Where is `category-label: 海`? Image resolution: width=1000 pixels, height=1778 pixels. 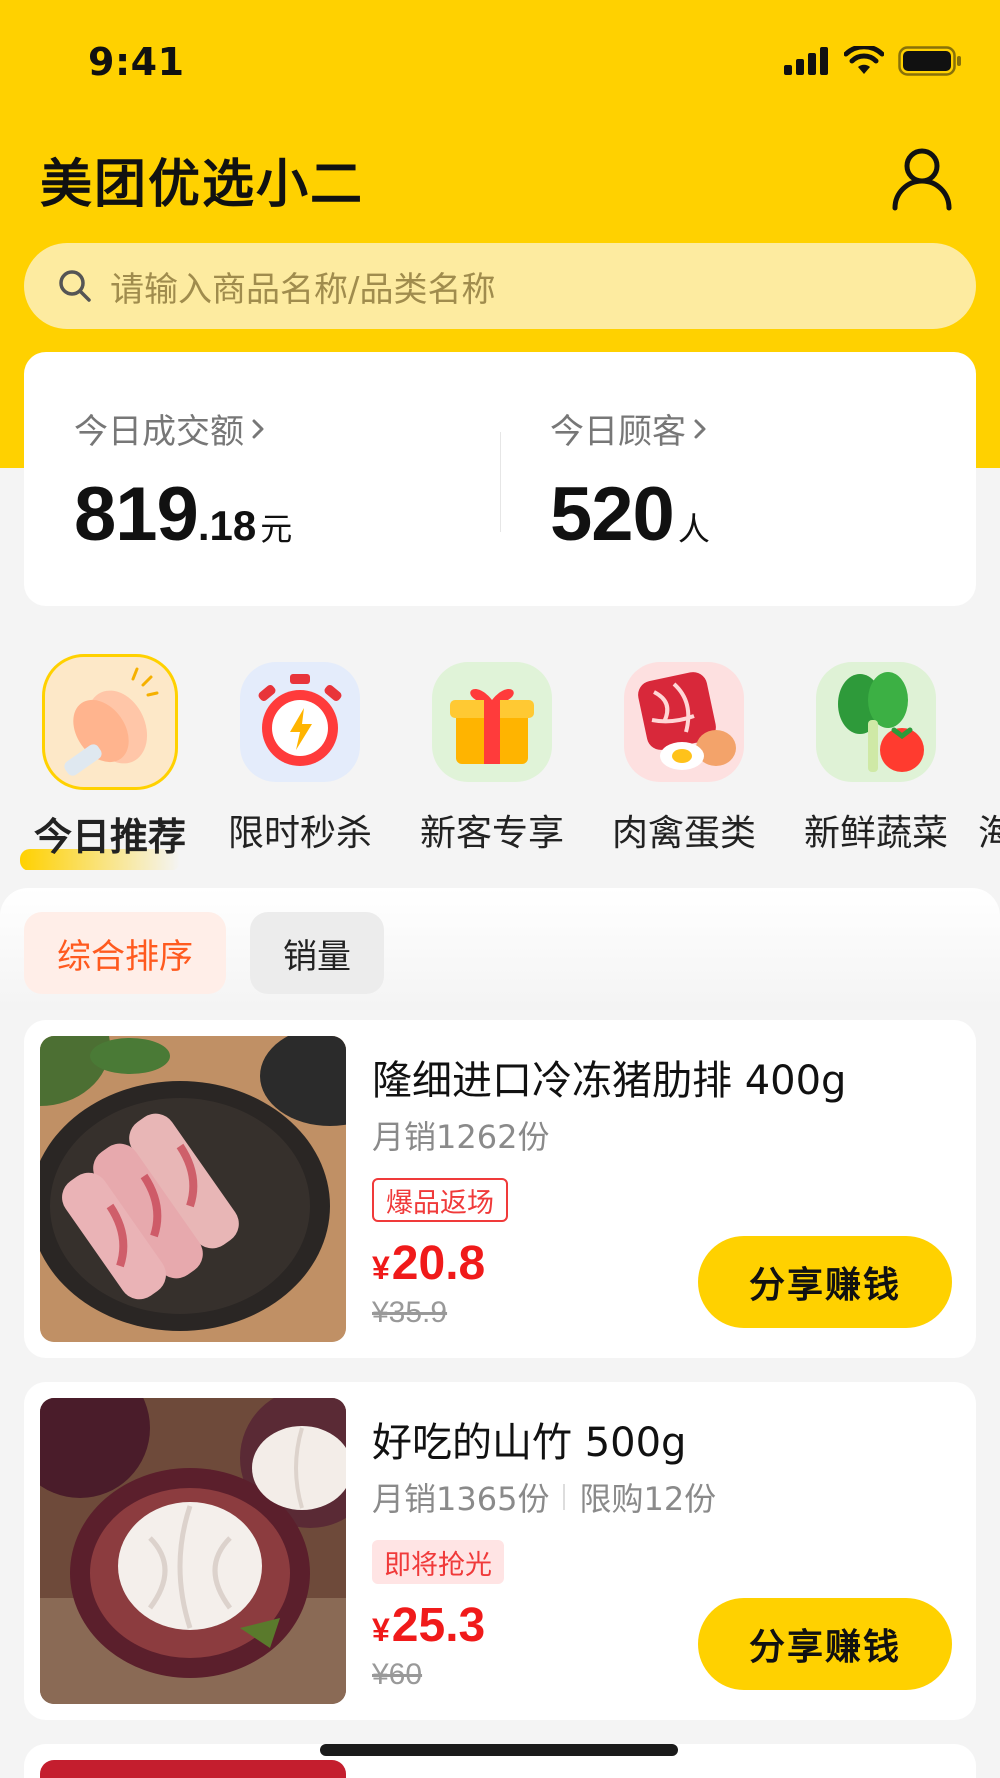 category-label: 海 is located at coordinates (989, 833).